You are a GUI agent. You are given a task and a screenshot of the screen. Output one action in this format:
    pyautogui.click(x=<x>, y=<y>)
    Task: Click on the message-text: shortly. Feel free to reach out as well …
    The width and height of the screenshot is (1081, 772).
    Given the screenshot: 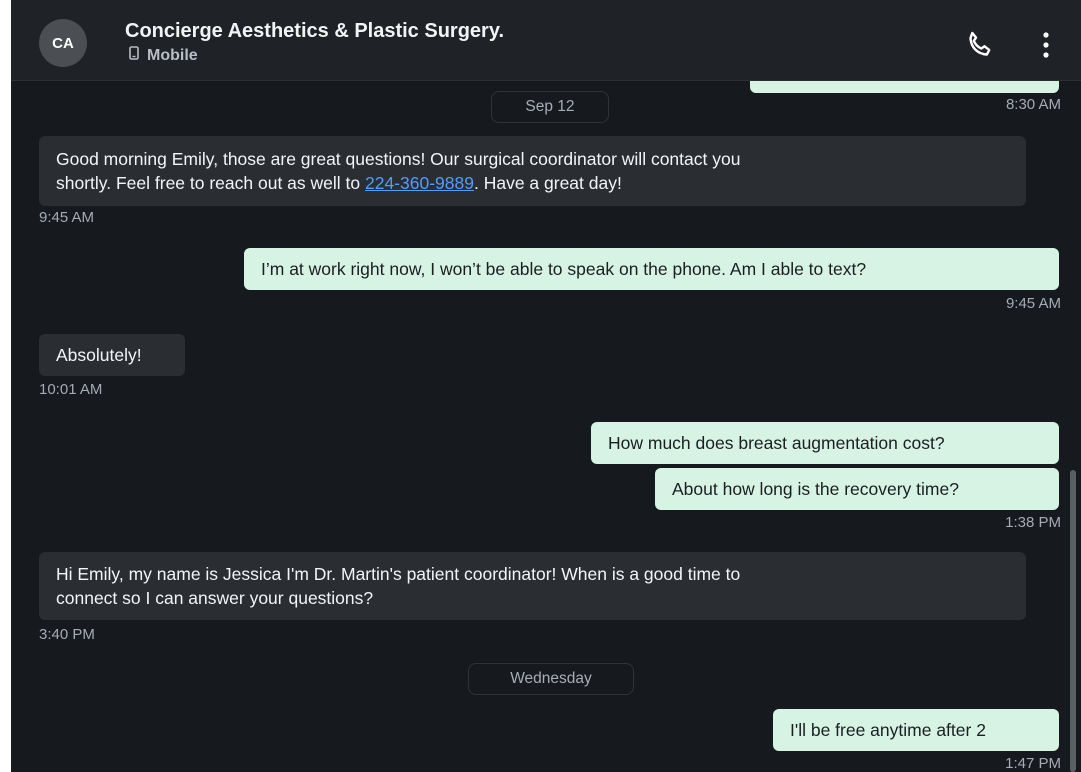 What is the action you would take?
    pyautogui.click(x=339, y=183)
    